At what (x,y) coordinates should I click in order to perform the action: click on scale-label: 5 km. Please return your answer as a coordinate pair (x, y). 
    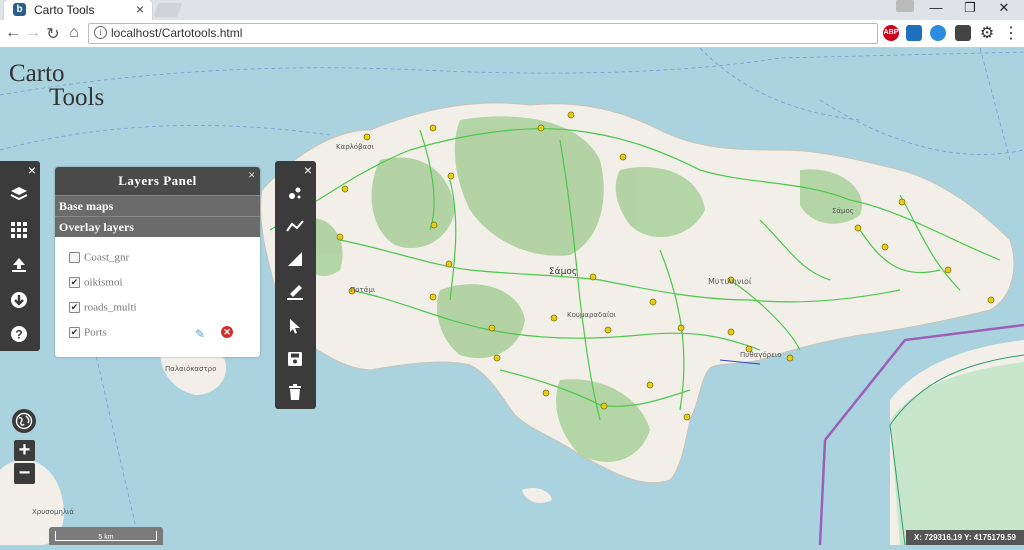
    Looking at the image, I should click on (106, 536).